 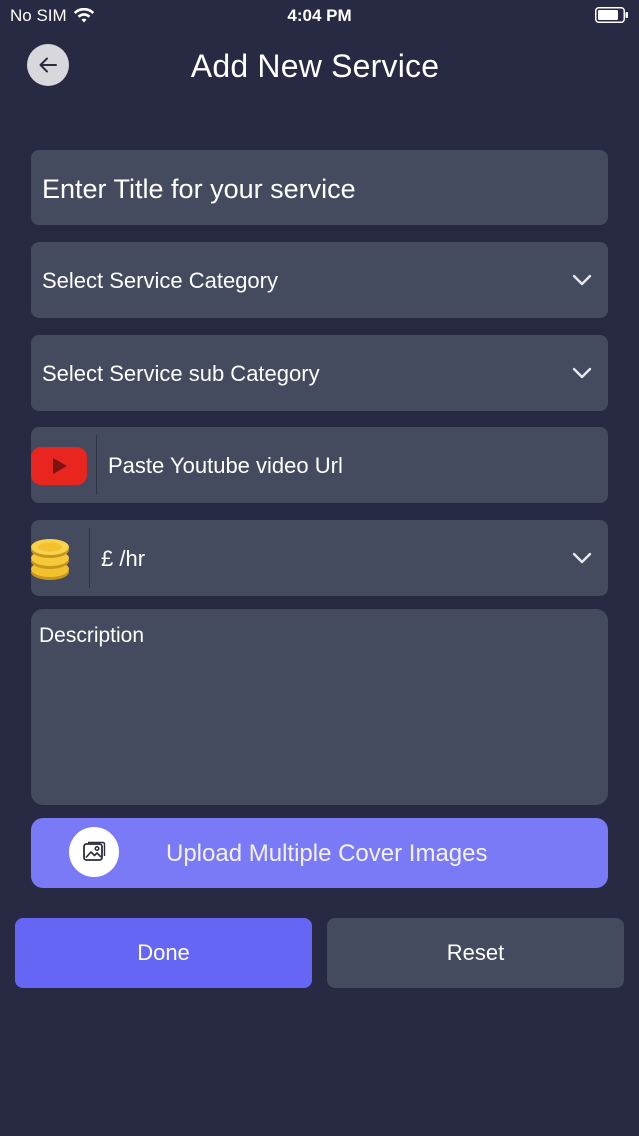 I want to click on status-time: 4:04 PM, so click(x=319, y=15).